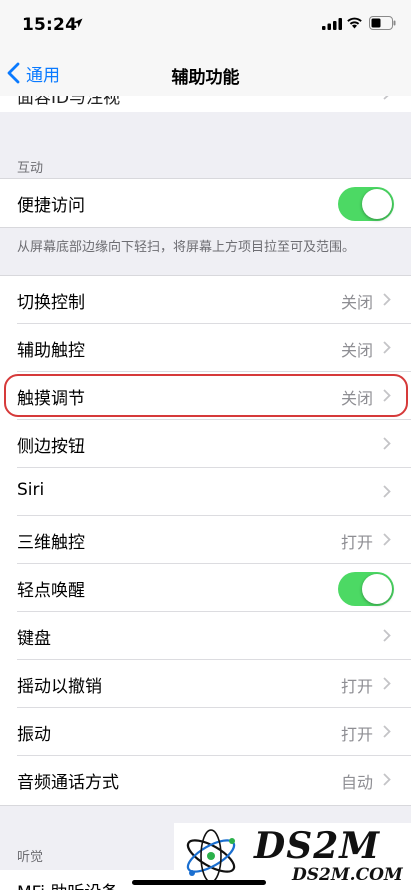 The height and width of the screenshot is (890, 411). I want to click on row-label: 辅助触控, so click(51, 351).